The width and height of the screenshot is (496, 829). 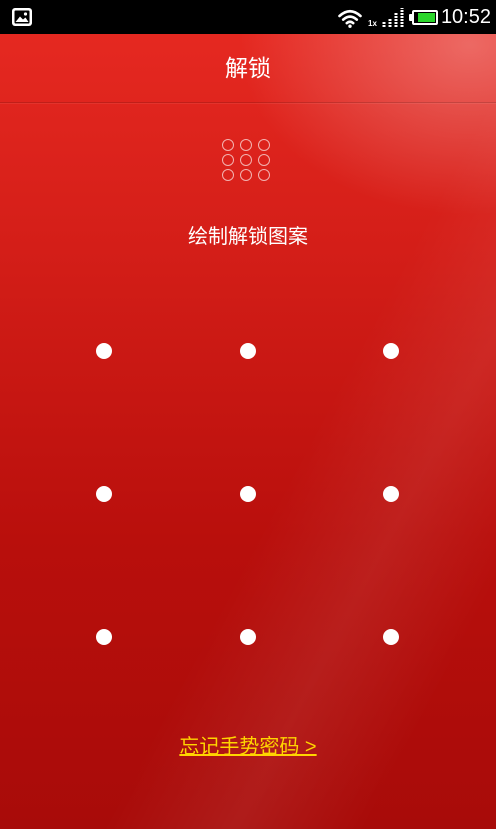 I want to click on battery-fill, so click(x=426, y=17).